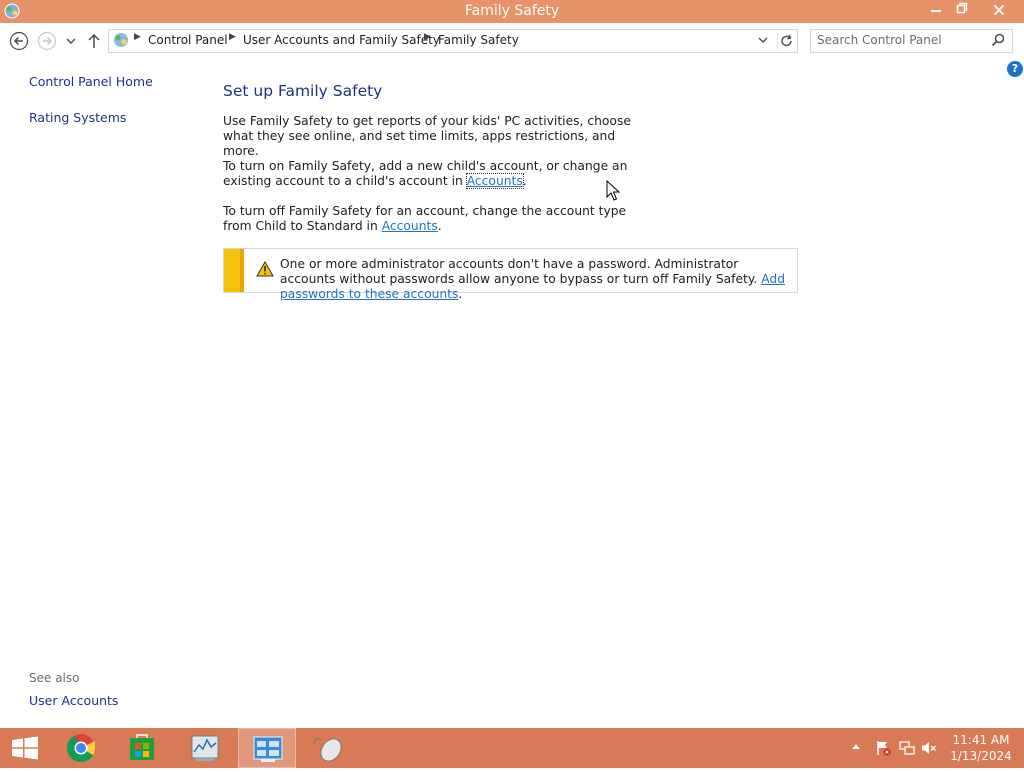  I want to click on search-box, so click(911, 41).